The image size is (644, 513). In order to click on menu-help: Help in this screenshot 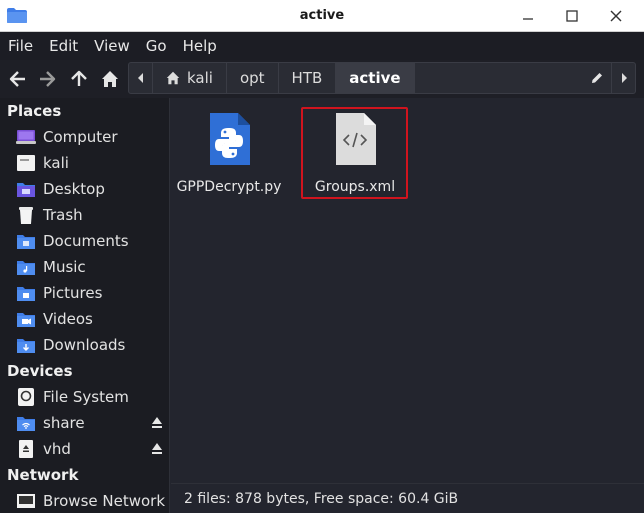, I will do `click(200, 46)`.